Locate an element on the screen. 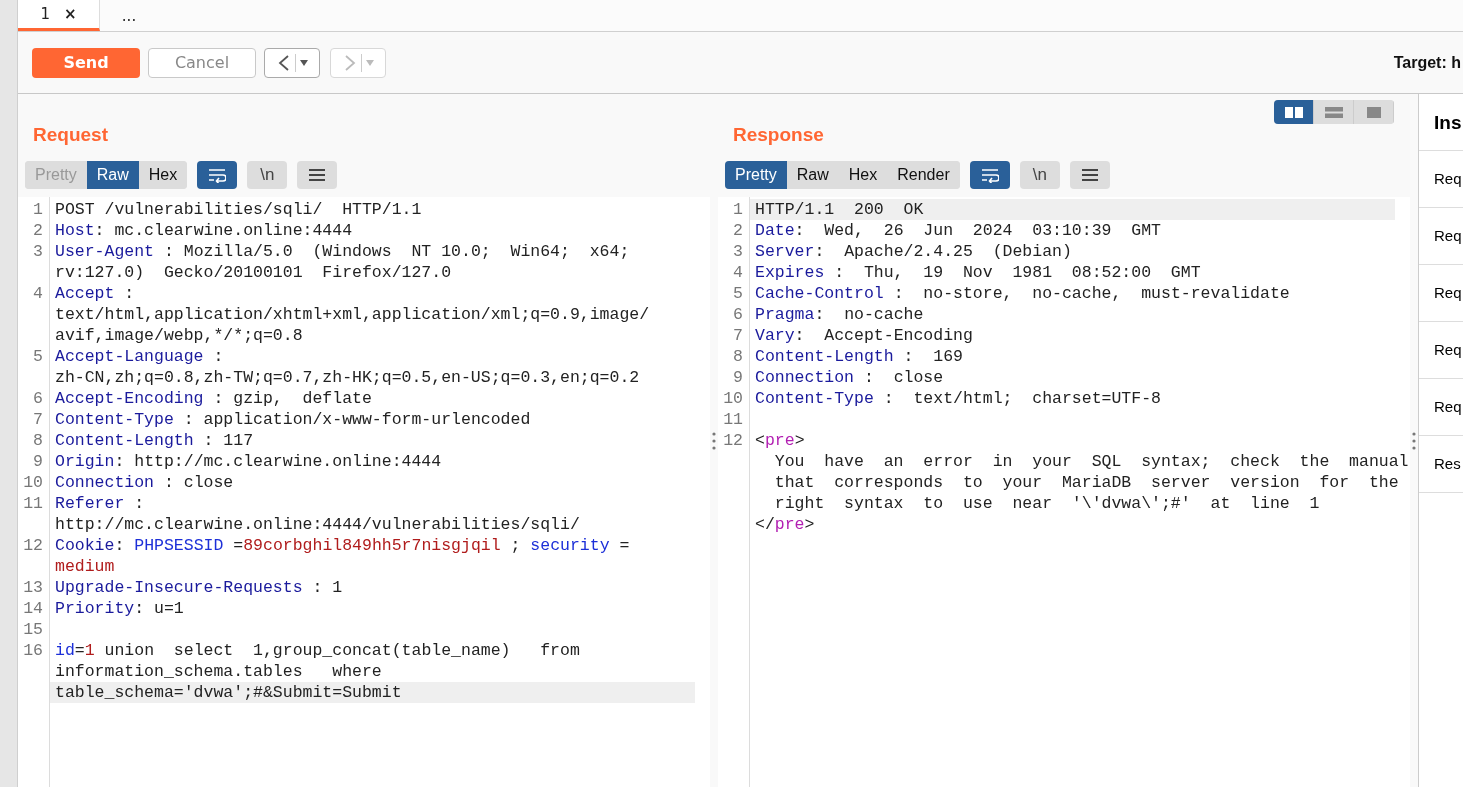 The image size is (1463, 787). code-line: Priority: u=1 is located at coordinates (119, 608).